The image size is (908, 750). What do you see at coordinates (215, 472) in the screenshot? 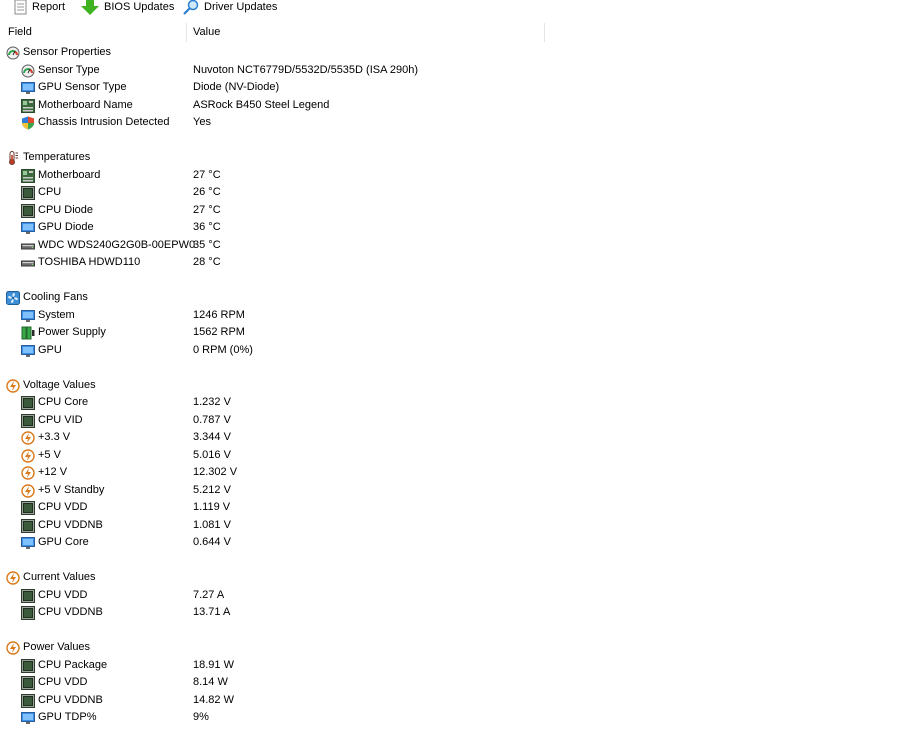
I see `value-label: 12.302 V` at bounding box center [215, 472].